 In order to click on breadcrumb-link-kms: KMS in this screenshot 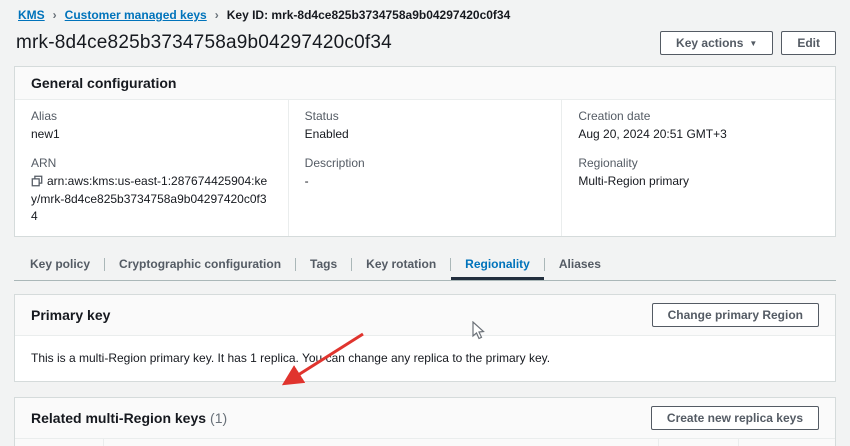, I will do `click(31, 15)`.